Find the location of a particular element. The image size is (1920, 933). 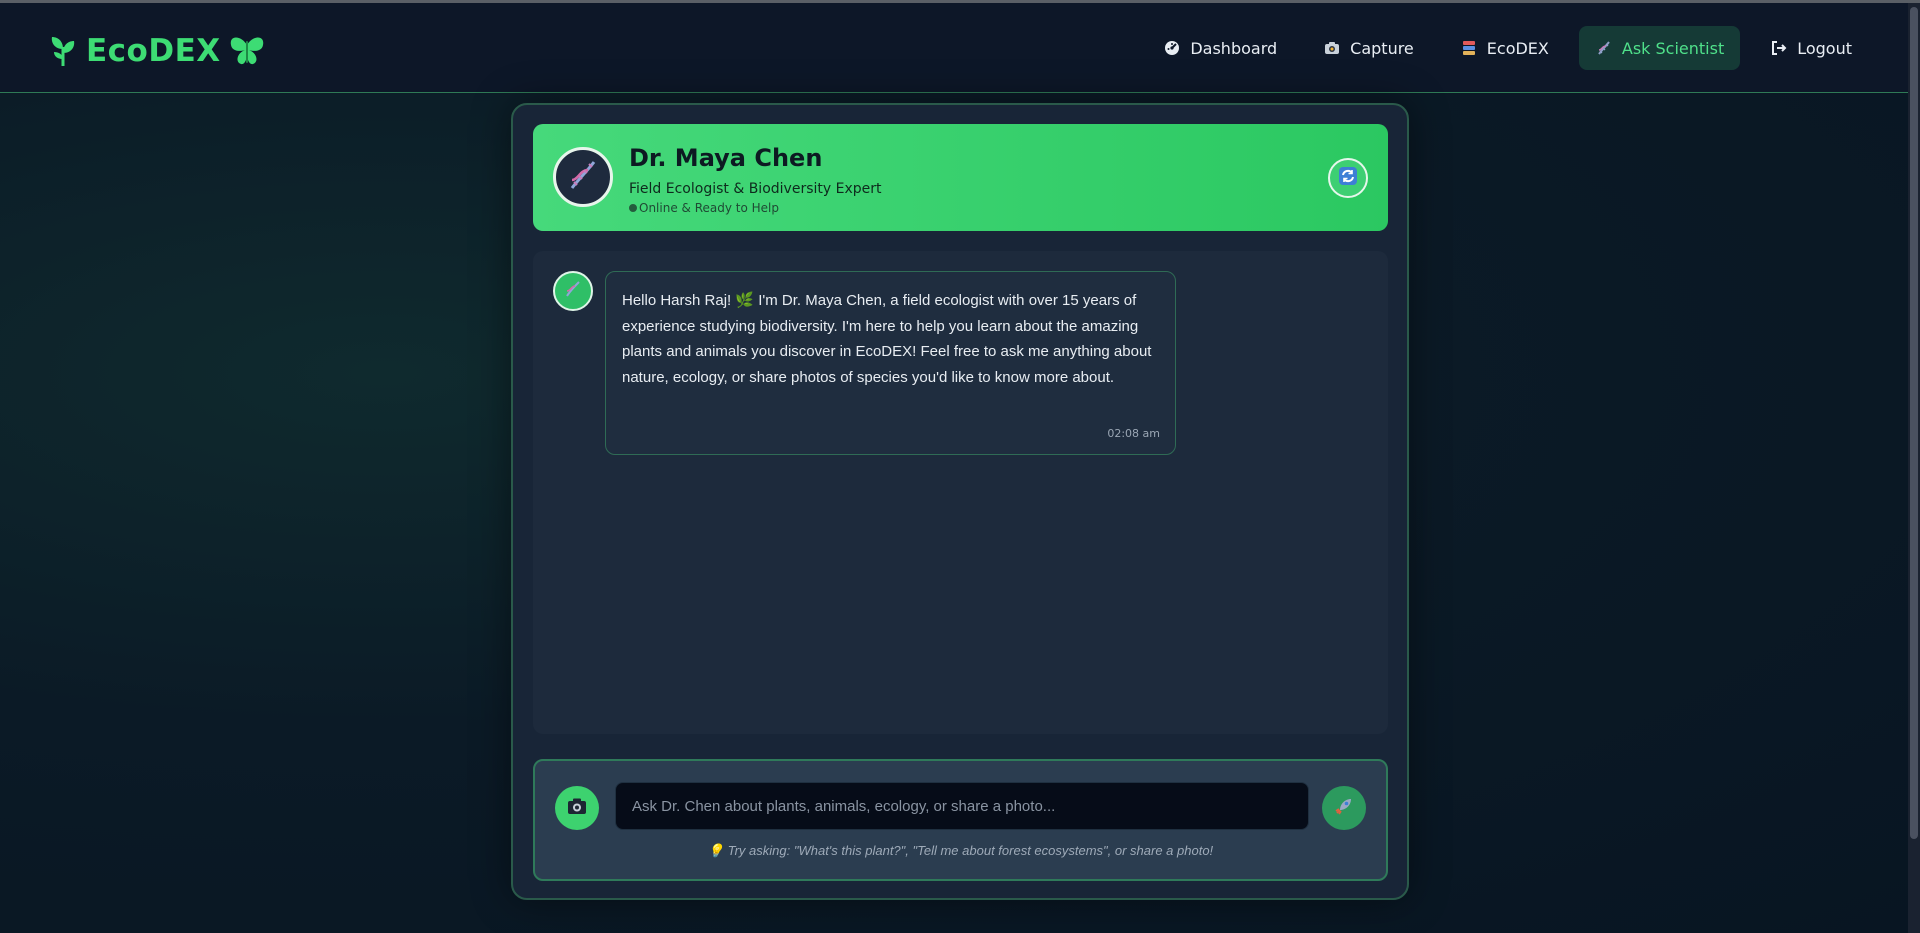

nav-logout: Logout is located at coordinates (1811, 48).